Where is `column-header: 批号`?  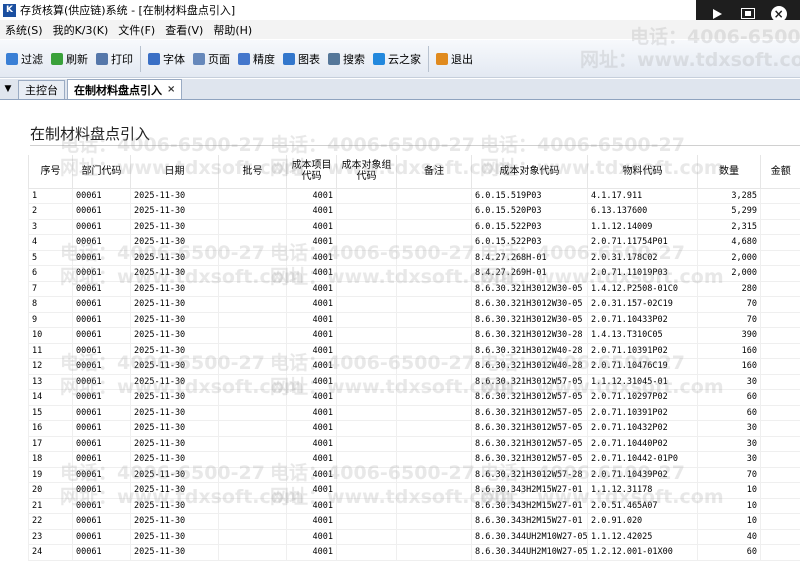 column-header: 批号 is located at coordinates (252, 172).